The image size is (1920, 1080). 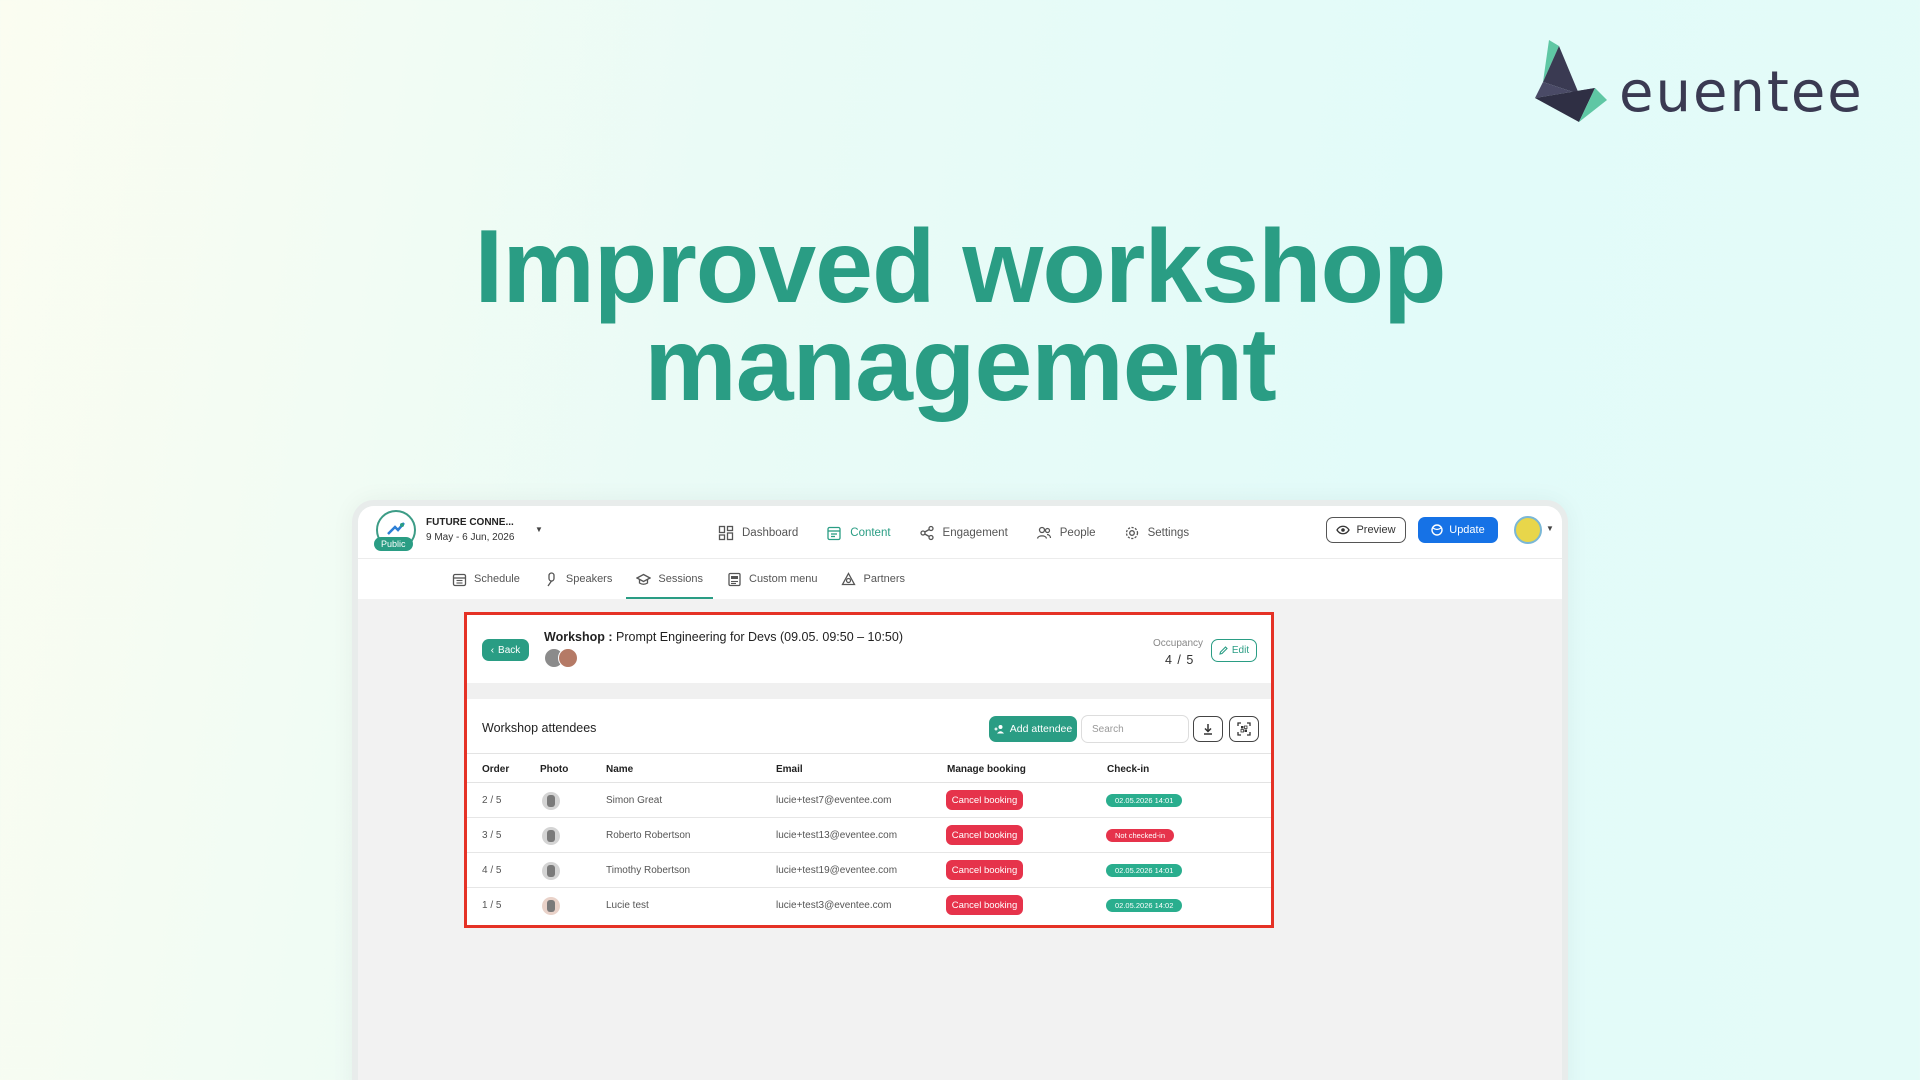 I want to click on partners-icon, so click(x=849, y=578).